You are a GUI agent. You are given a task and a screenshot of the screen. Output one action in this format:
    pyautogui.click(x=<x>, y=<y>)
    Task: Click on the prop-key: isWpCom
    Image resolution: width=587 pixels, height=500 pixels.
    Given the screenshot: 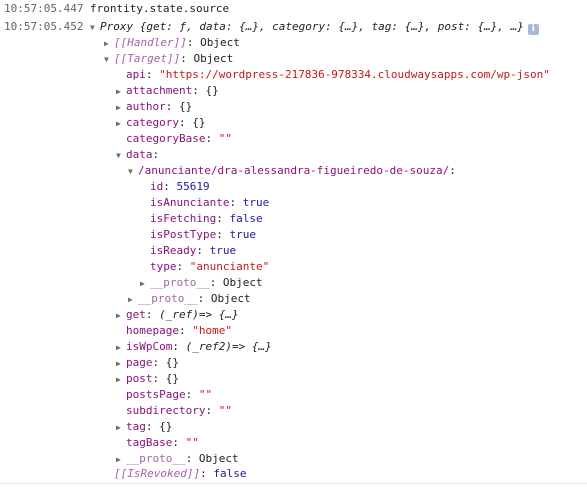 What is the action you would take?
    pyautogui.click(x=149, y=346)
    